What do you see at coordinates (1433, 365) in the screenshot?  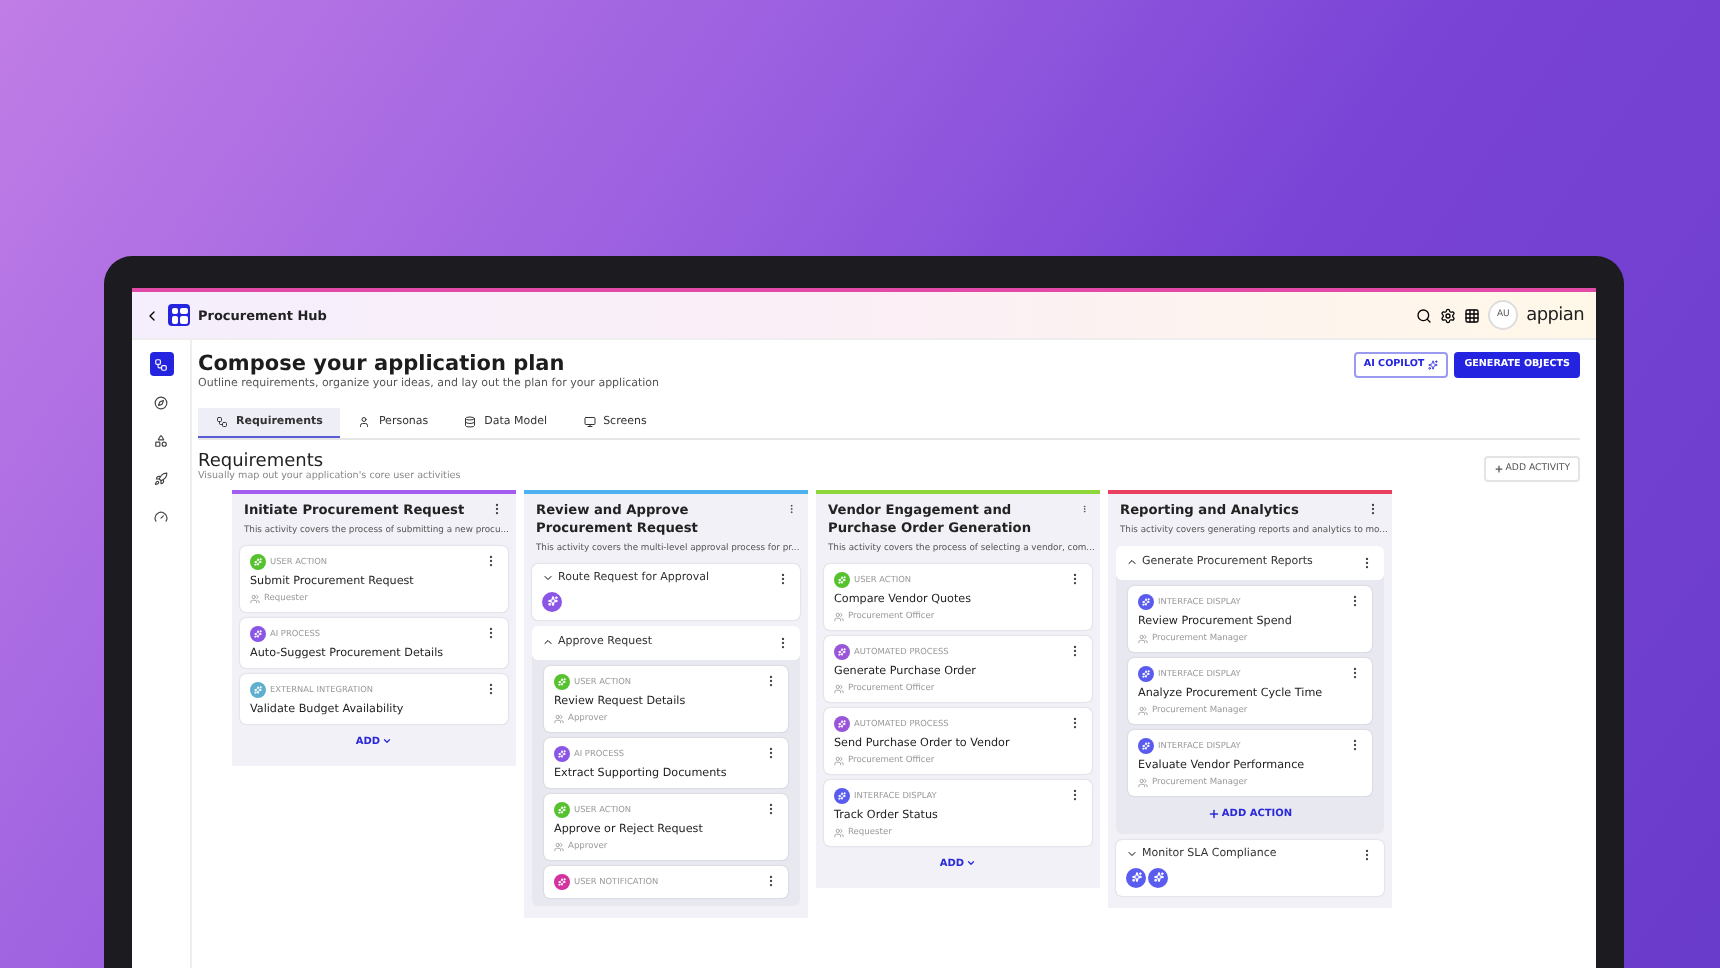 I see `sparkle-icon` at bounding box center [1433, 365].